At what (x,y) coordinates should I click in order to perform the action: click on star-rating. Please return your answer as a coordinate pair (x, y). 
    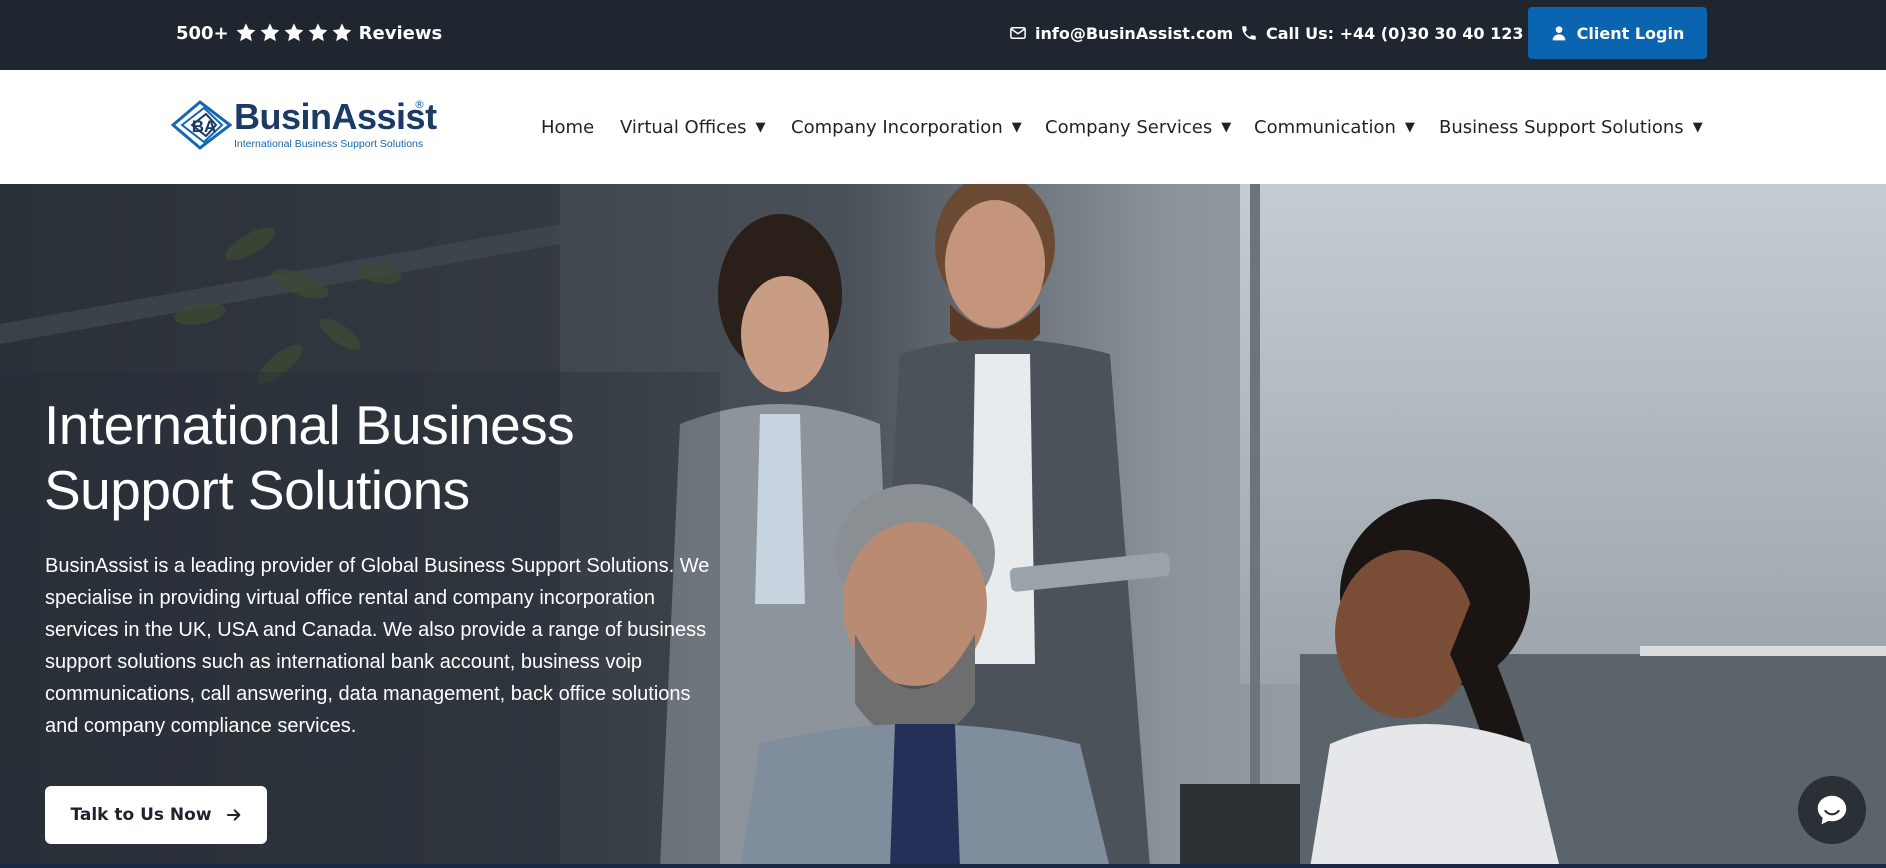
    Looking at the image, I should click on (294, 33).